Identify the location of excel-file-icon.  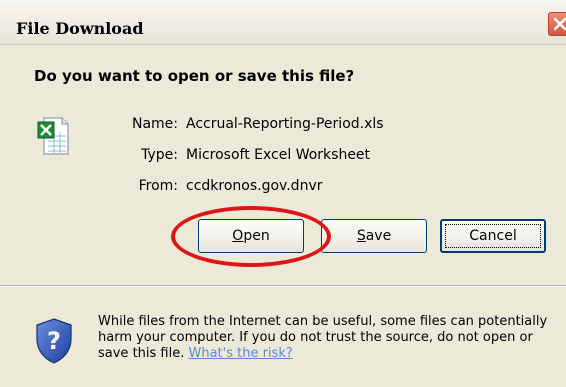
(53, 136).